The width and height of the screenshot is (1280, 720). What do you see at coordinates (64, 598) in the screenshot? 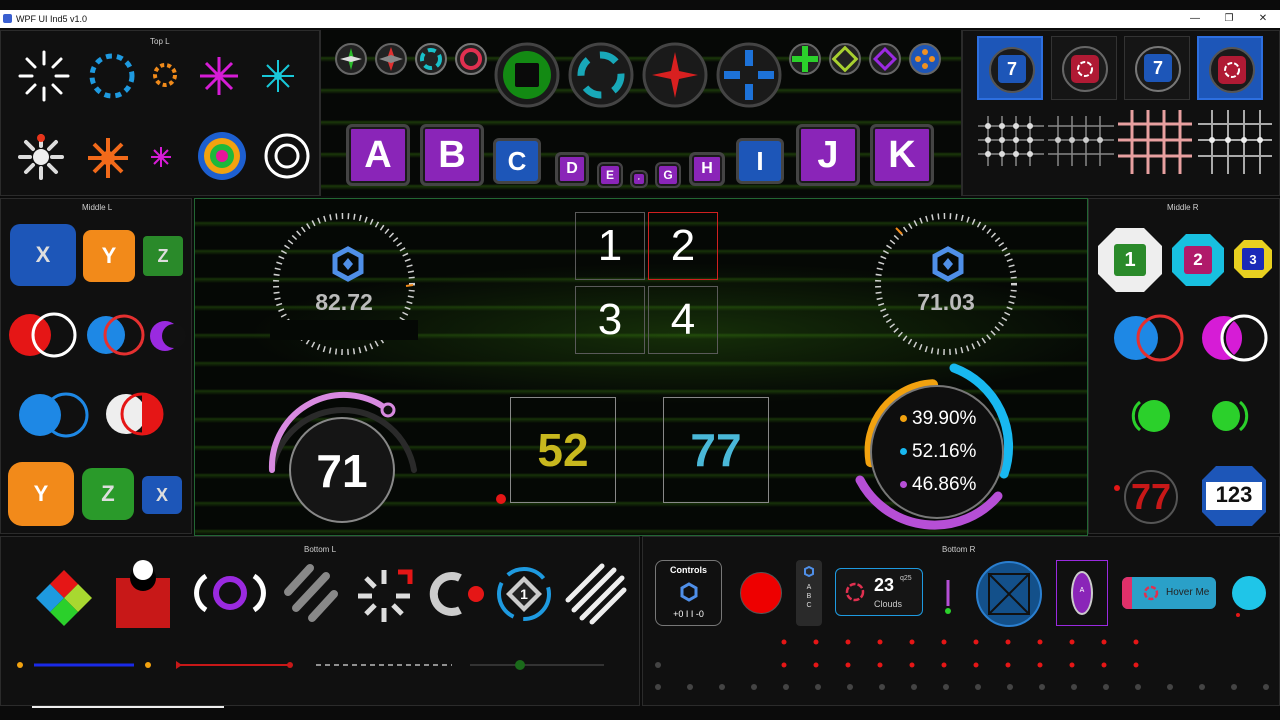
I see `diamond-color-icon` at bounding box center [64, 598].